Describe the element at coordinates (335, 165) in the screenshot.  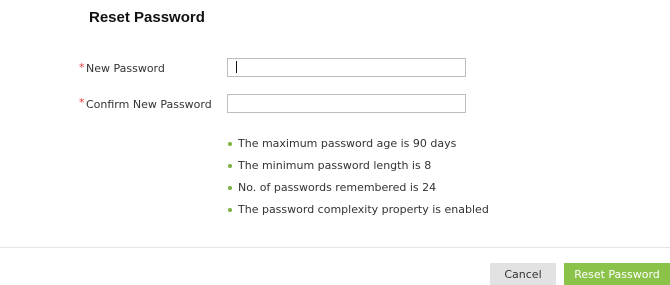
I see `policy-rule-text: The minimum password length is 8` at that location.